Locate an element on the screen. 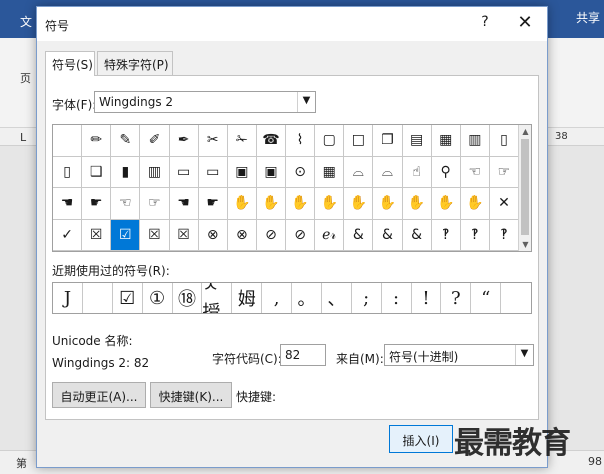  symbol-cell: ✎ is located at coordinates (126, 141).